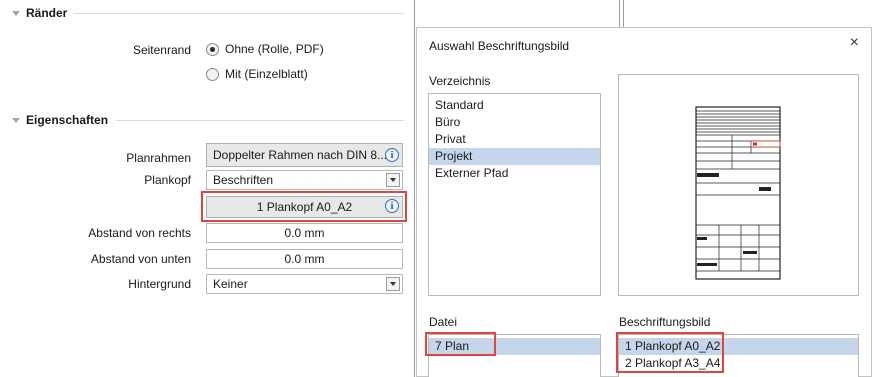 The width and height of the screenshot is (872, 377). I want to click on radio-ohne-label: Ohne (Rolle, PDF), so click(274, 49).